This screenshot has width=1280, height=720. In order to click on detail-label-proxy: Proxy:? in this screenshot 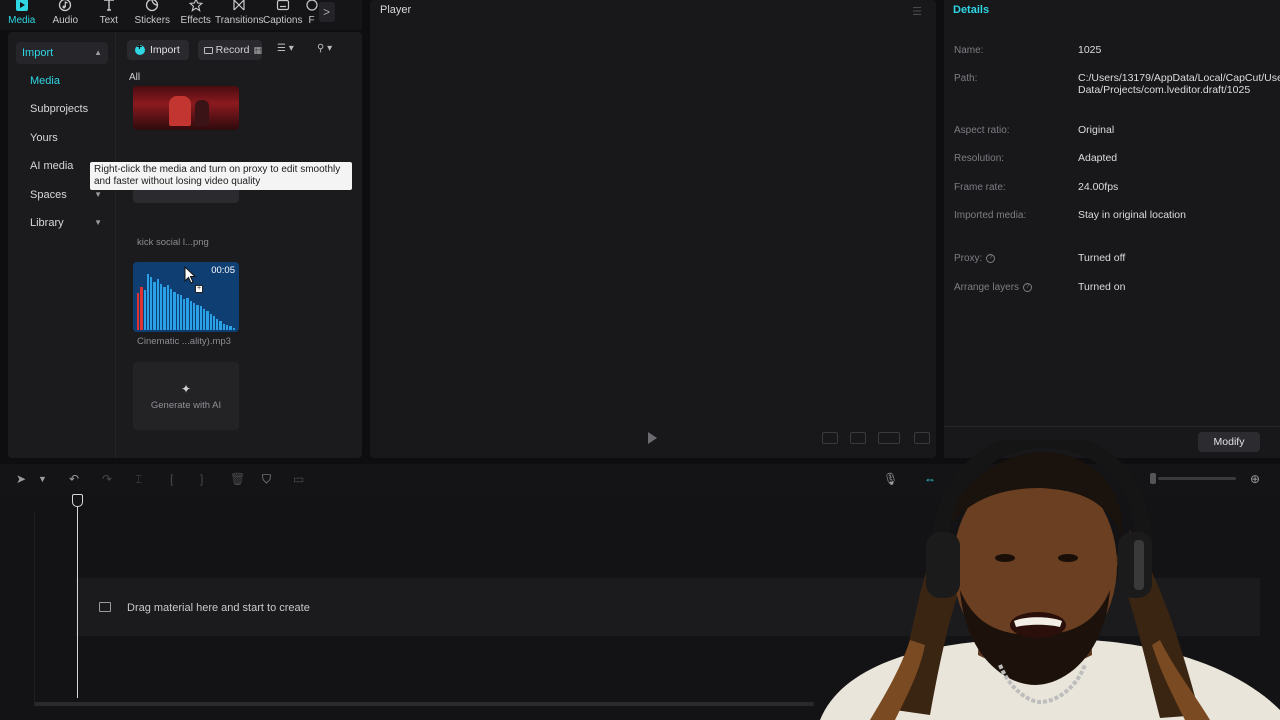, I will do `click(975, 258)`.